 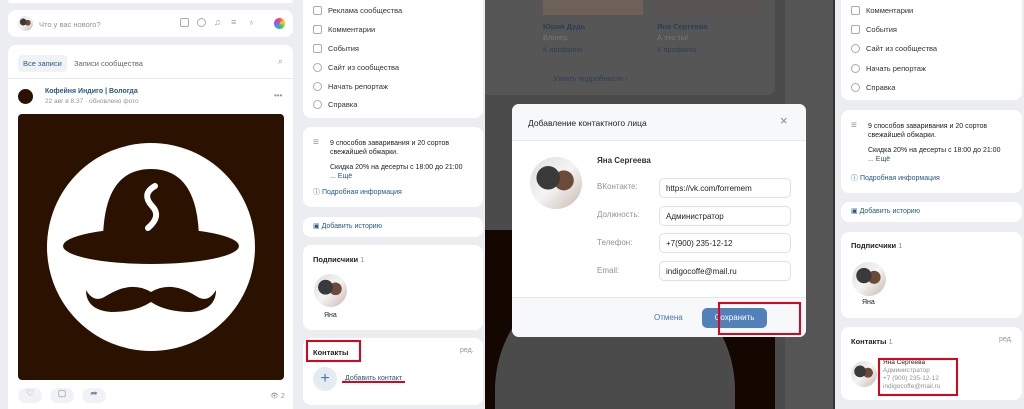 I want to click on cancel-button: Отмена, so click(x=668, y=317).